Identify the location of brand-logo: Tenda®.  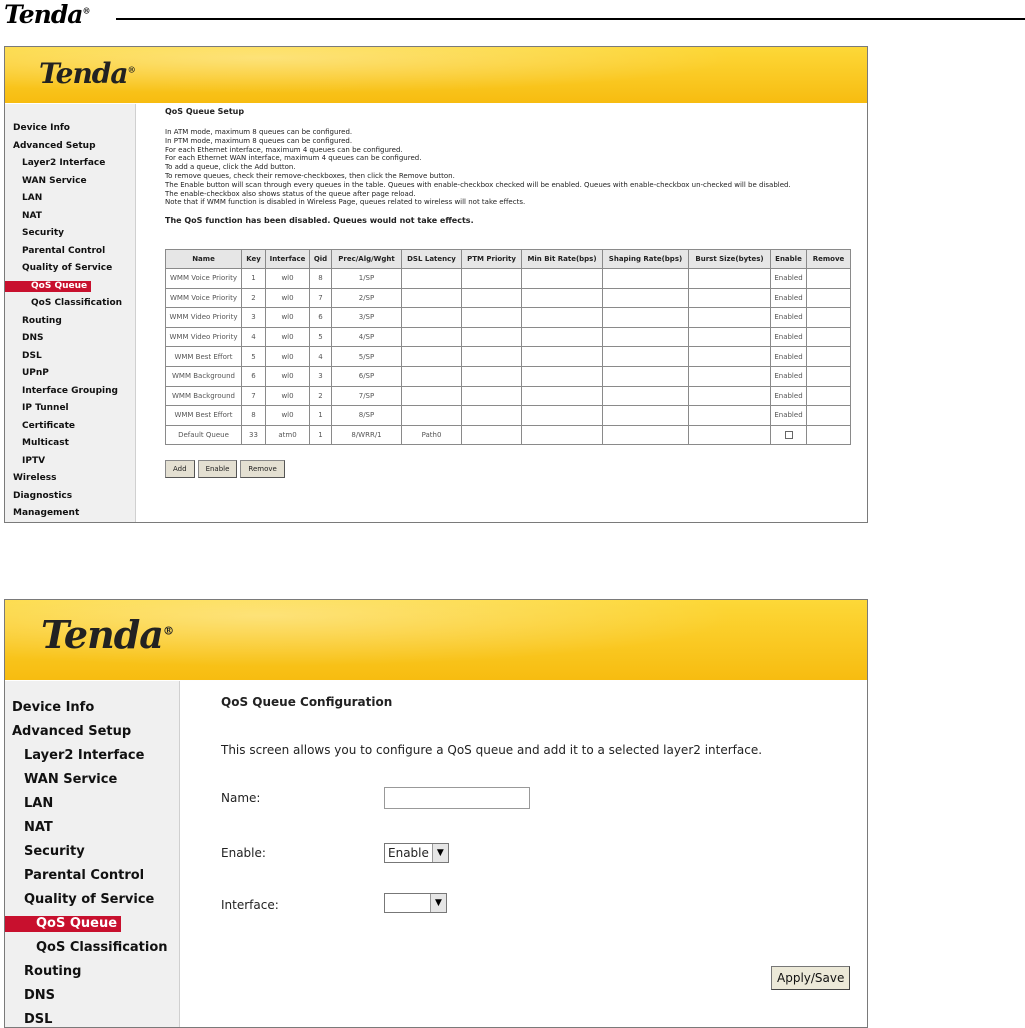
(107, 634).